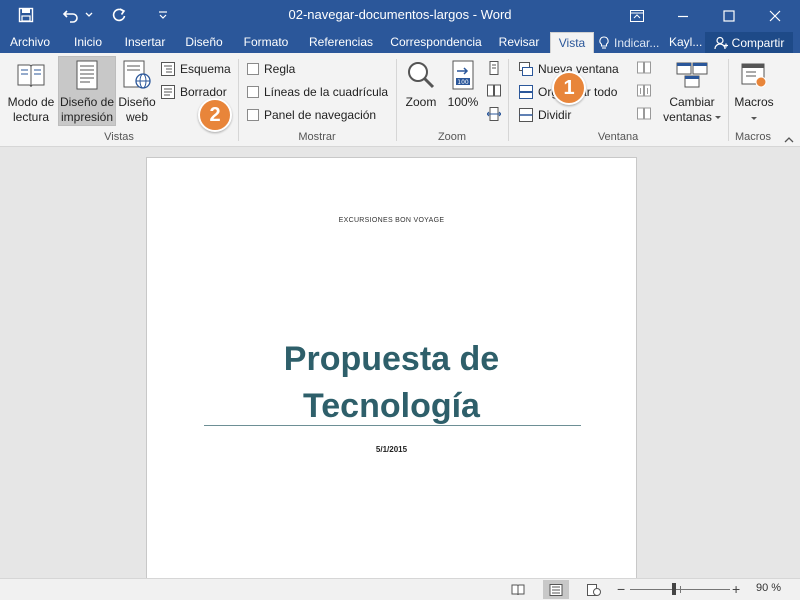 The width and height of the screenshot is (800, 600). What do you see at coordinates (31, 102) in the screenshot?
I see `read-mode-label-1: Modo de` at bounding box center [31, 102].